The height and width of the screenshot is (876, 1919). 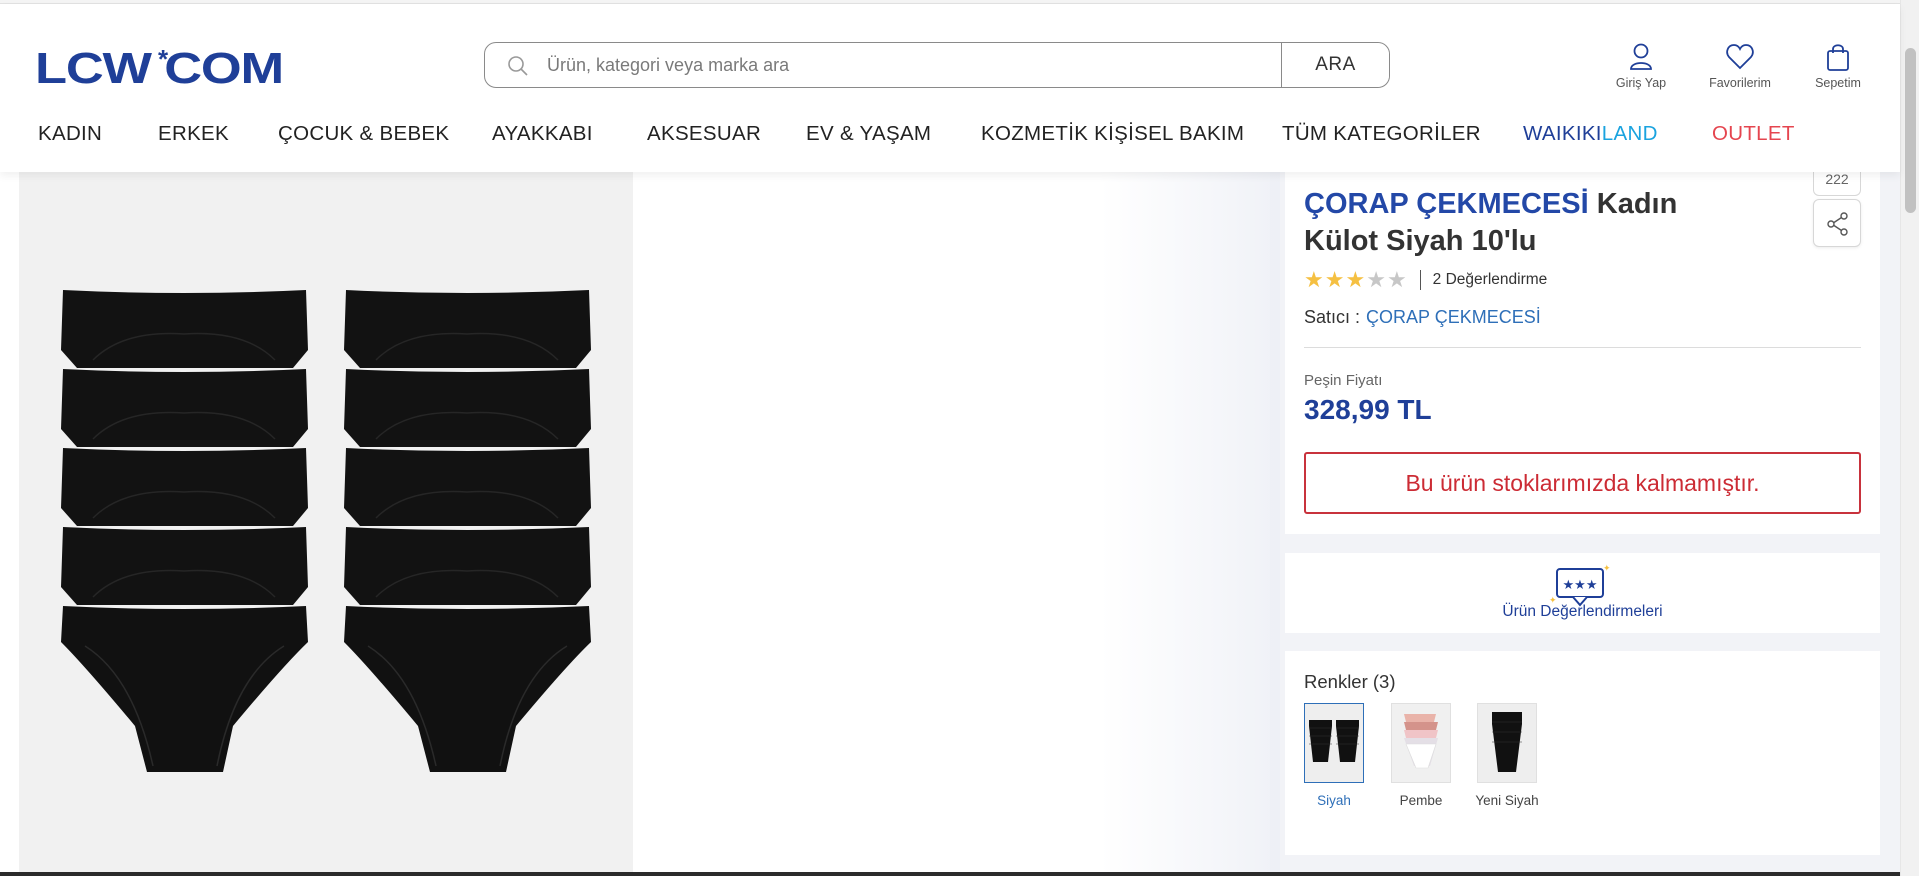 I want to click on nav-item-waikikiland: WAIKIKILAND, so click(x=1590, y=134).